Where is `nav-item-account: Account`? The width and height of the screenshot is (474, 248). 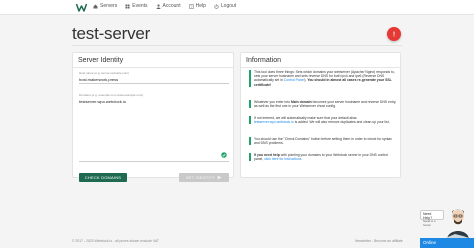 nav-item-account: Account is located at coordinates (168, 6).